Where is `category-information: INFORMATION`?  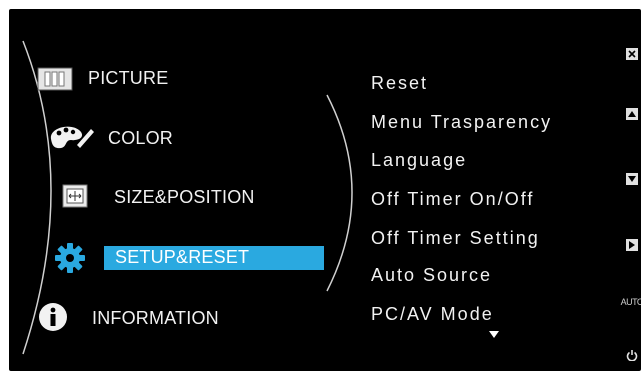 category-information: INFORMATION is located at coordinates (159, 317).